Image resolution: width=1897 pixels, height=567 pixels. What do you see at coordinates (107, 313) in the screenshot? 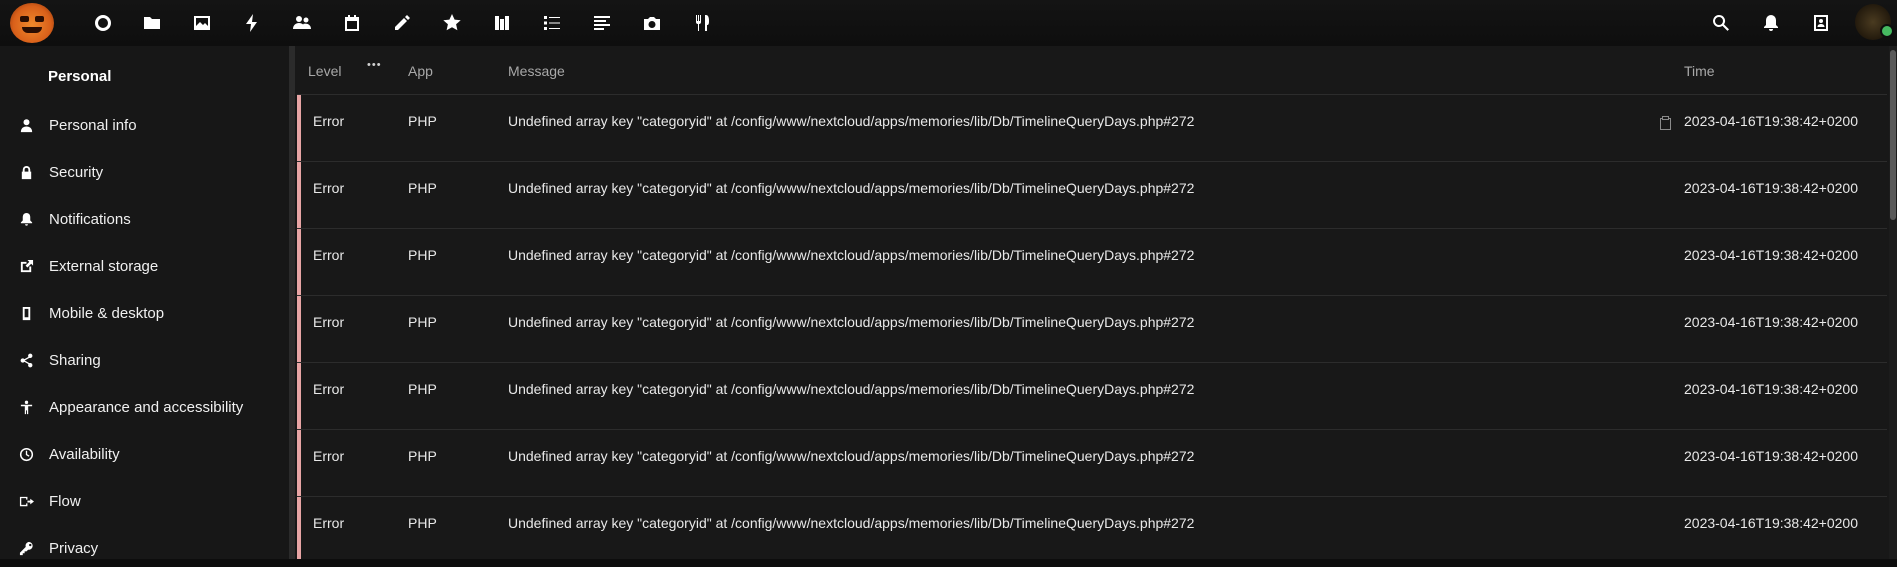
I see `sidebar-item-label: Mobile & desktop` at bounding box center [107, 313].